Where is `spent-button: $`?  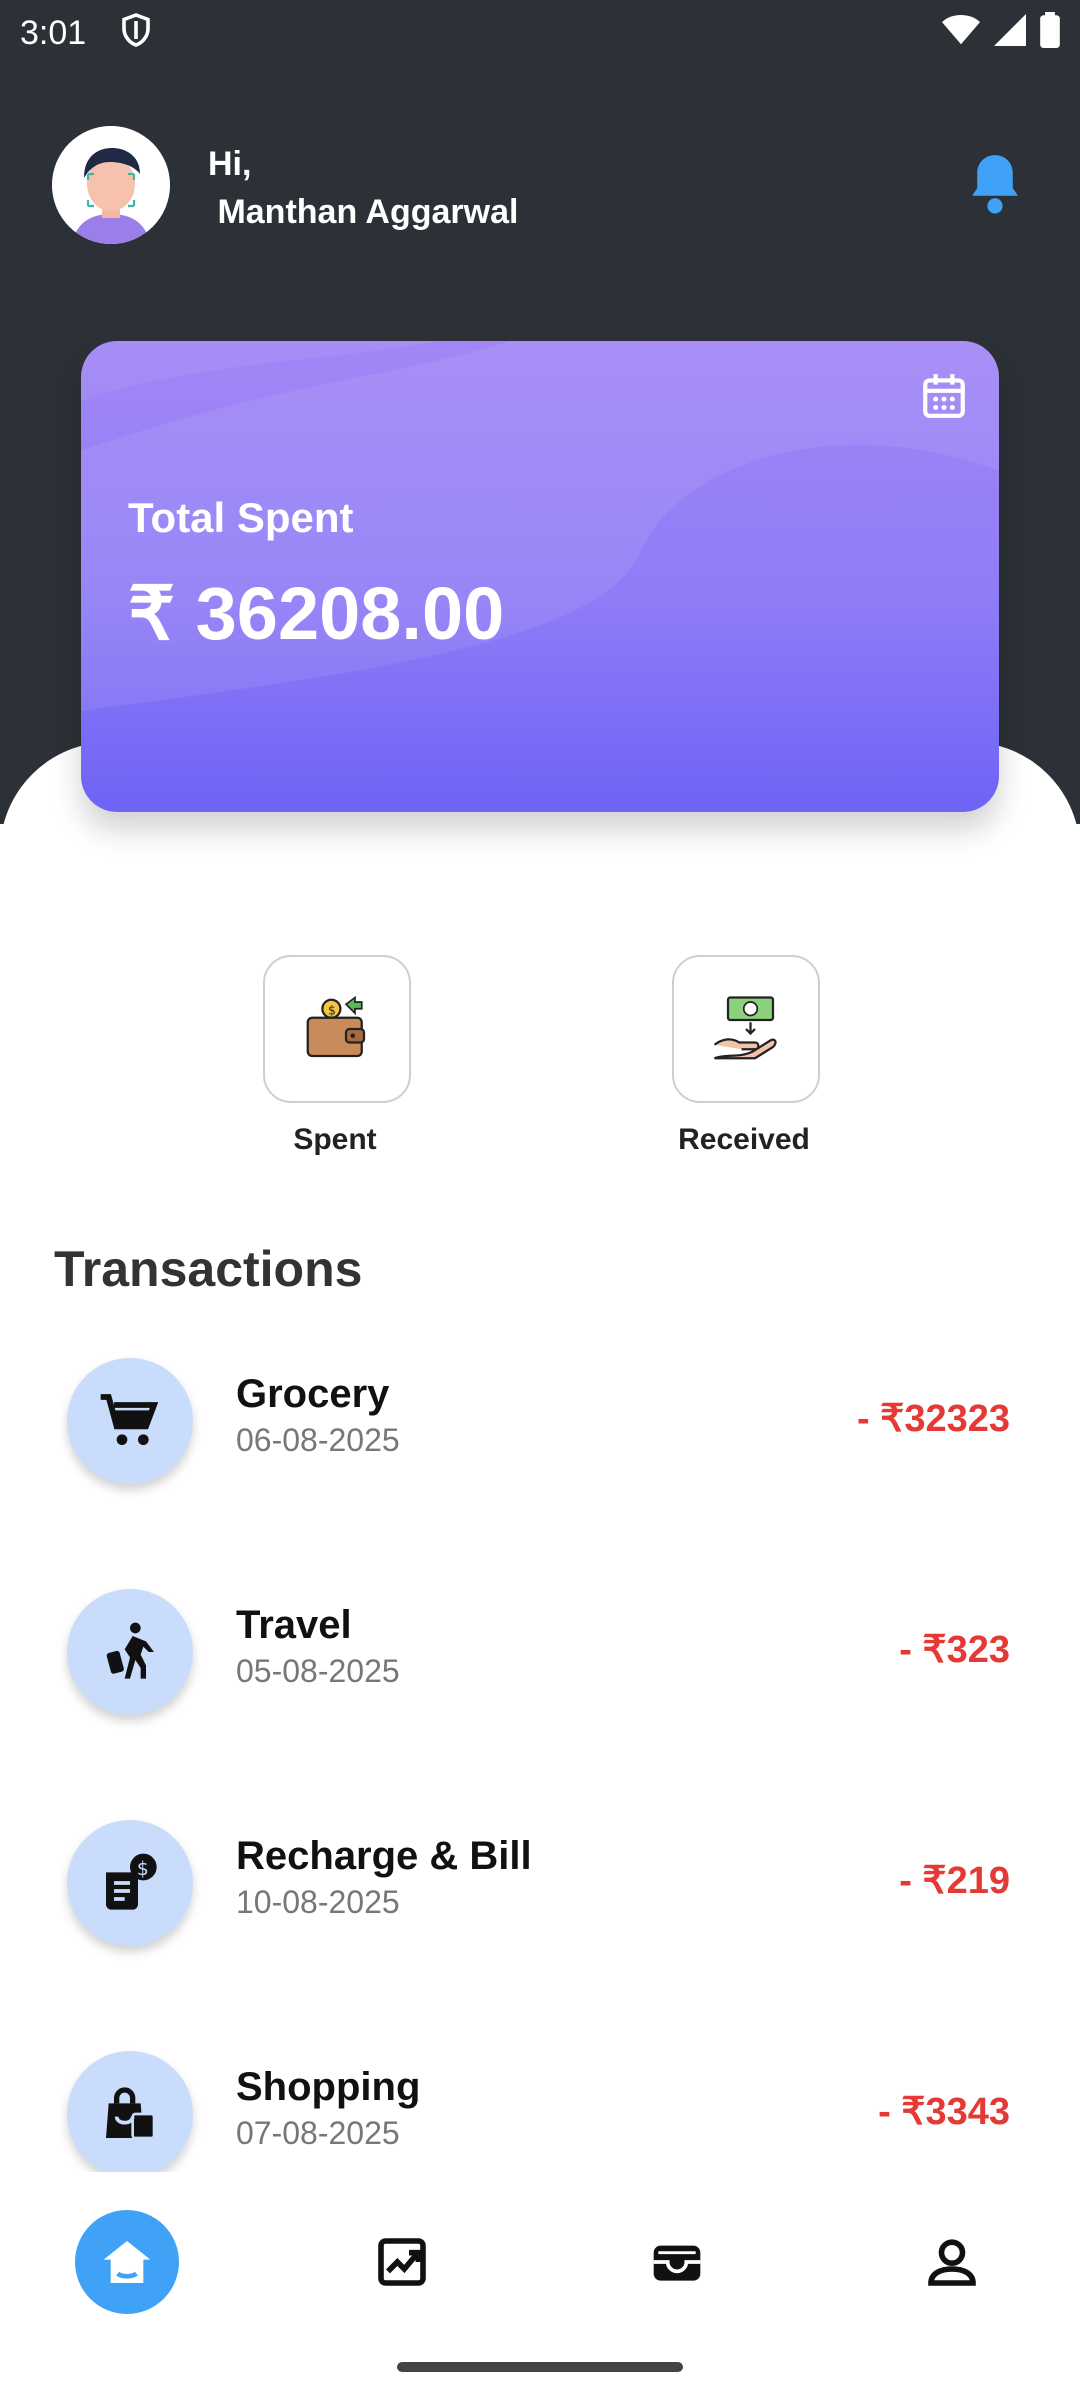 spent-button: $ is located at coordinates (337, 1029).